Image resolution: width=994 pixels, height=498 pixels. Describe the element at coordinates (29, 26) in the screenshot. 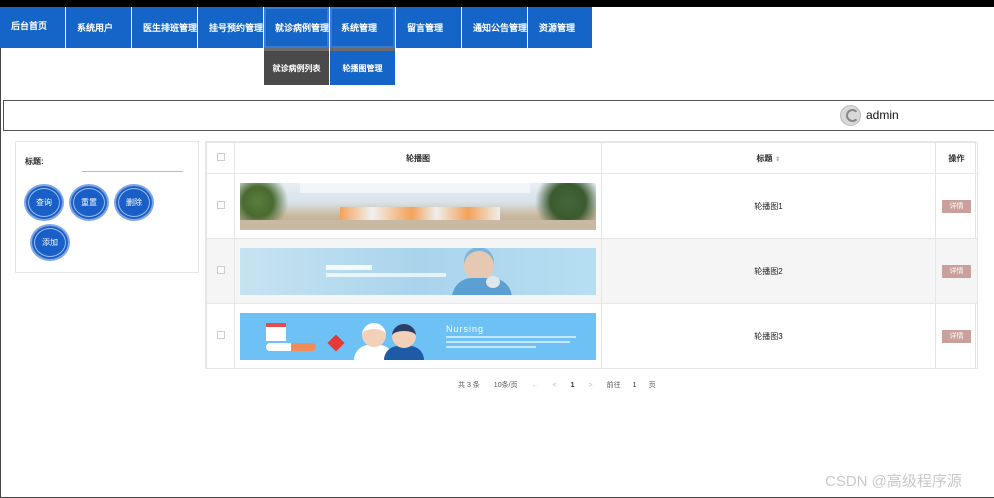

I see `nav-item-label: 后台首页` at that location.